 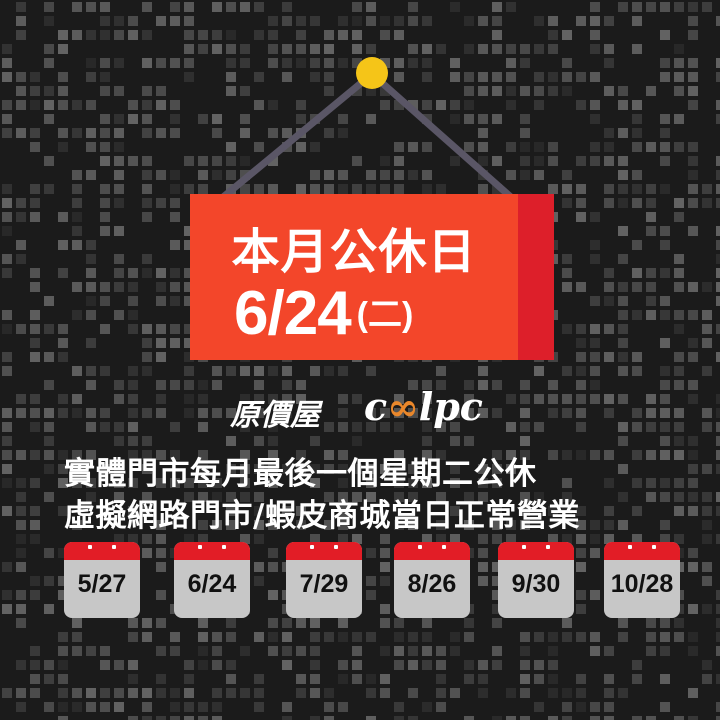 What do you see at coordinates (354, 252) in the screenshot?
I see `sign-title: 本月公休日` at bounding box center [354, 252].